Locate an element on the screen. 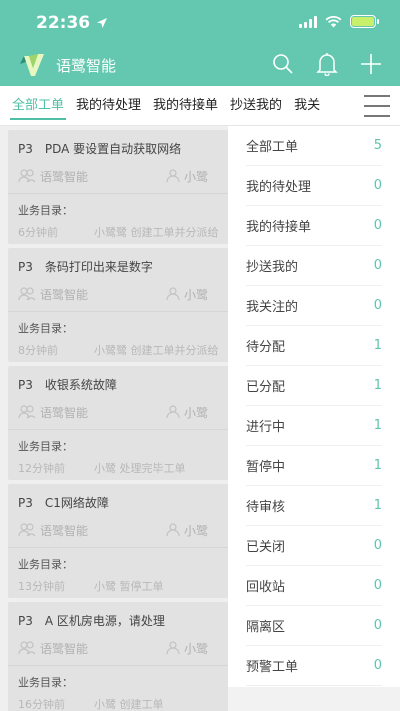 The height and width of the screenshot is (711, 400). filter-item: 我的待处理 0 is located at coordinates (314, 186).